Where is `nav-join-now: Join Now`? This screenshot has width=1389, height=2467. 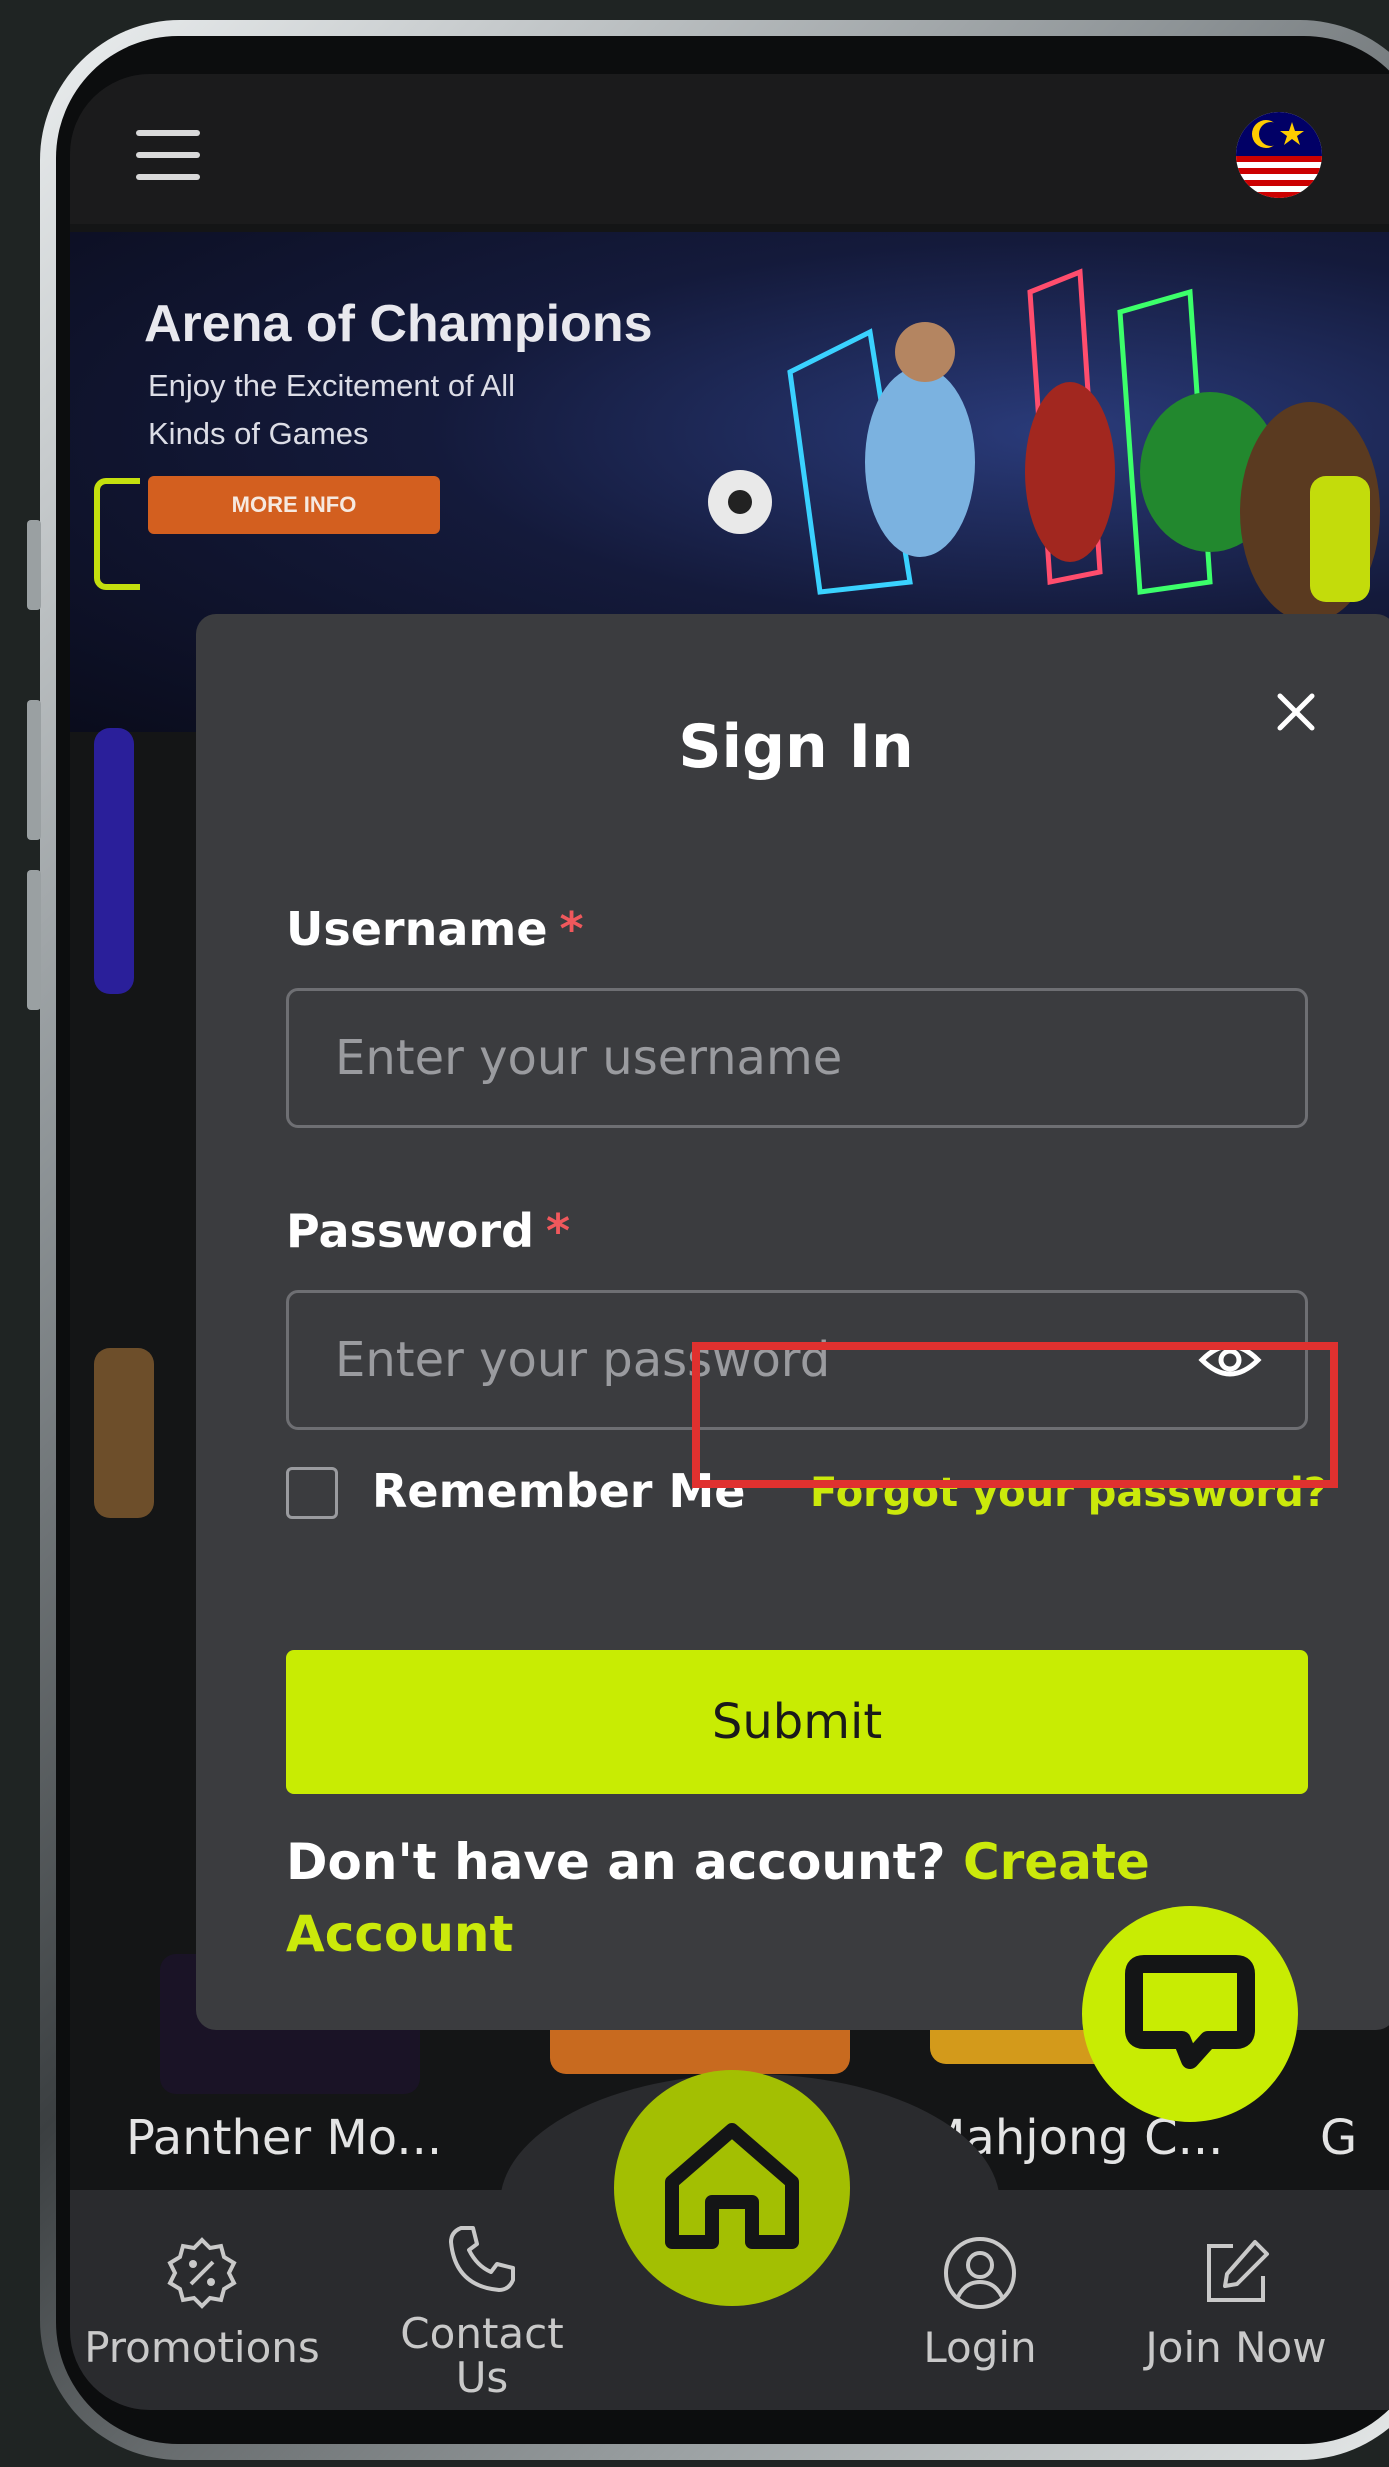 nav-join-now: Join Now is located at coordinates (1236, 2302).